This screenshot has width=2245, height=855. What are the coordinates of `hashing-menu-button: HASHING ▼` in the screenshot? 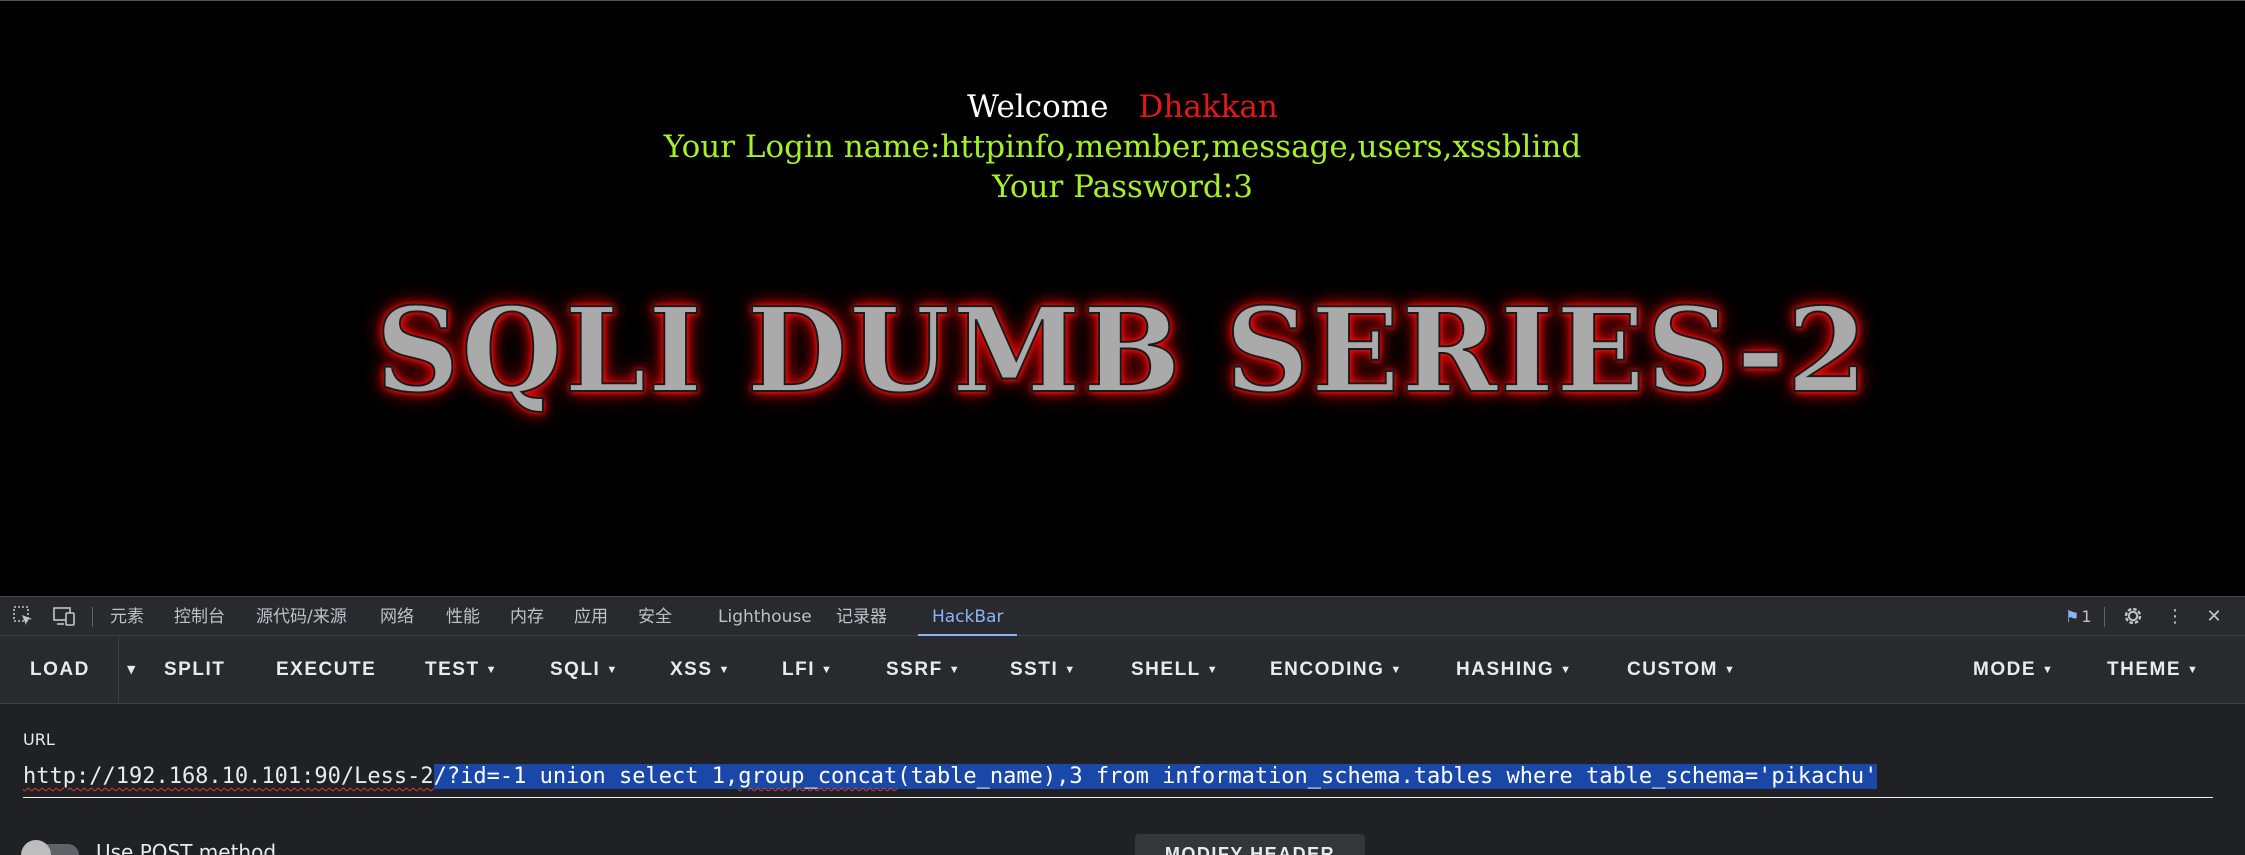 It's located at (1514, 670).